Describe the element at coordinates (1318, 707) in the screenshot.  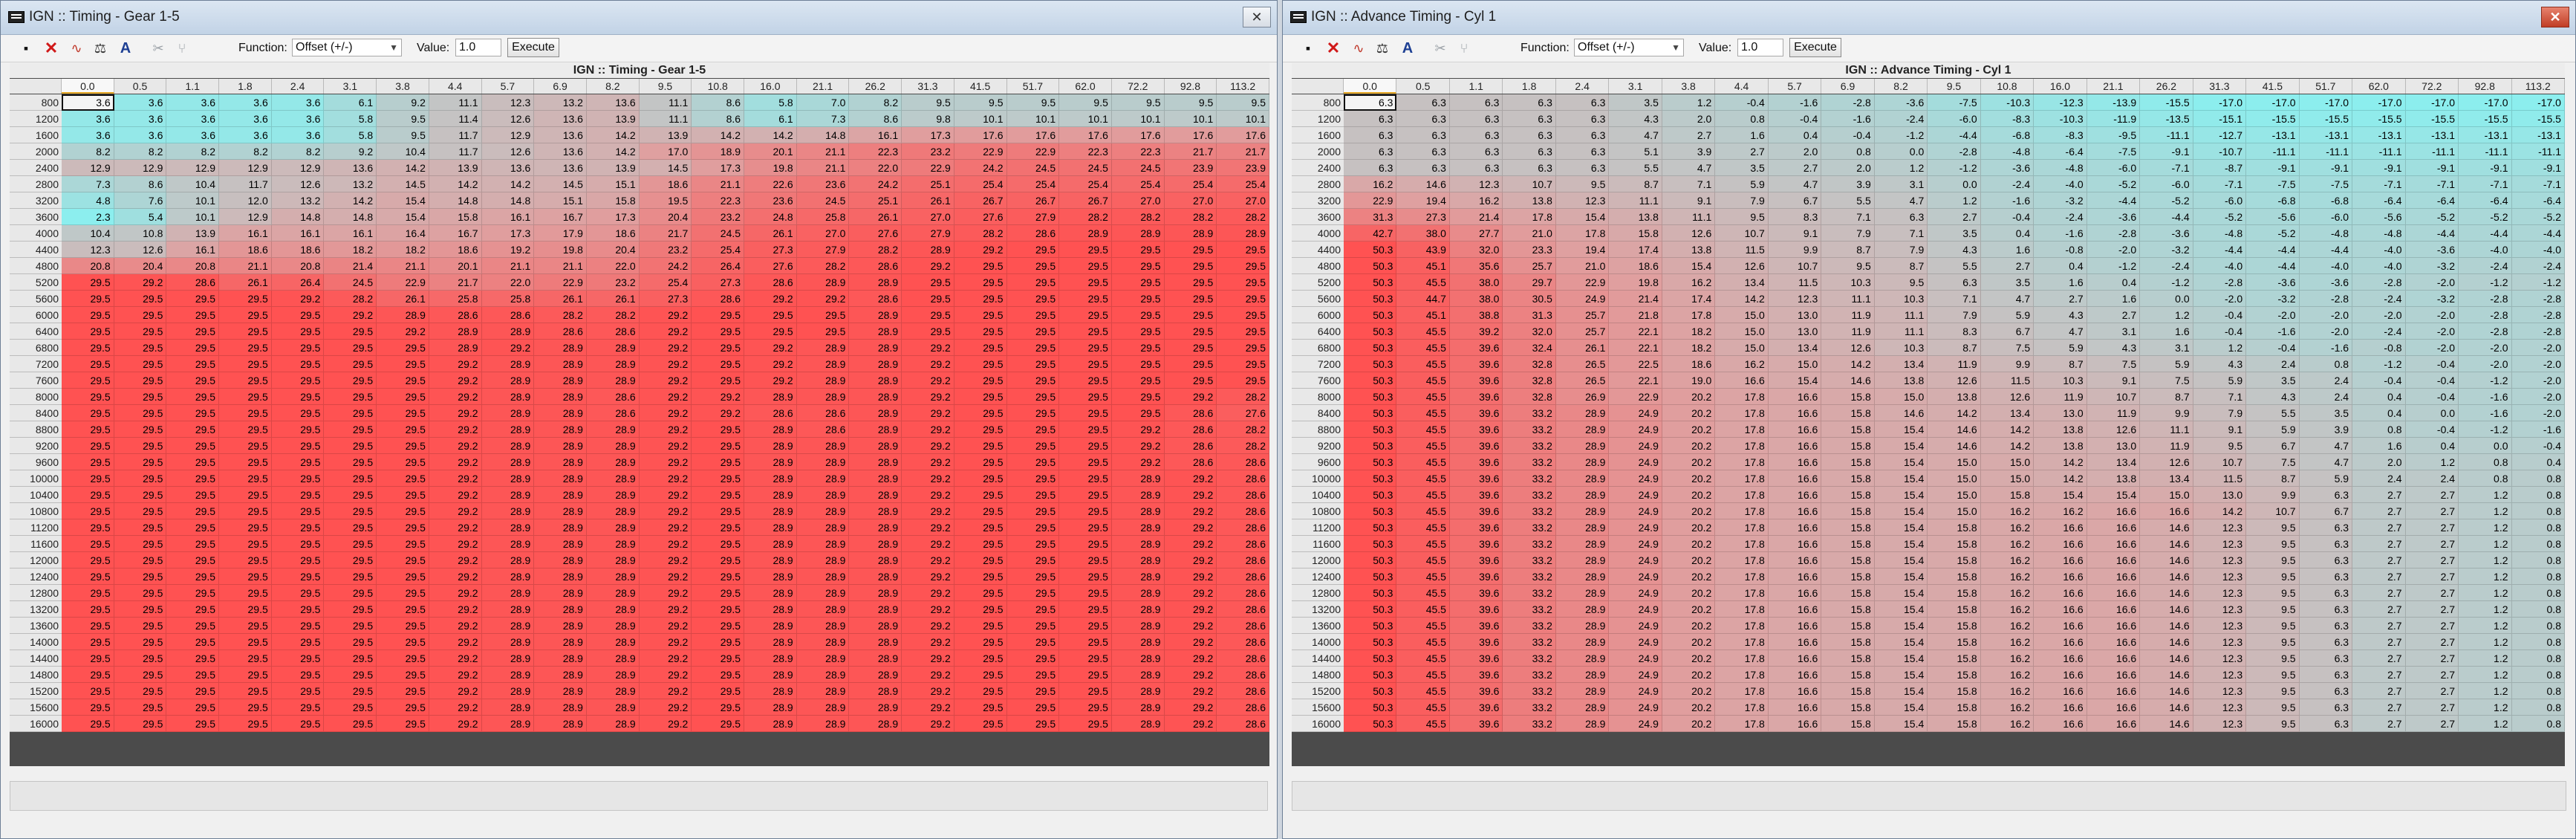
I see `row-header: 15600` at that location.